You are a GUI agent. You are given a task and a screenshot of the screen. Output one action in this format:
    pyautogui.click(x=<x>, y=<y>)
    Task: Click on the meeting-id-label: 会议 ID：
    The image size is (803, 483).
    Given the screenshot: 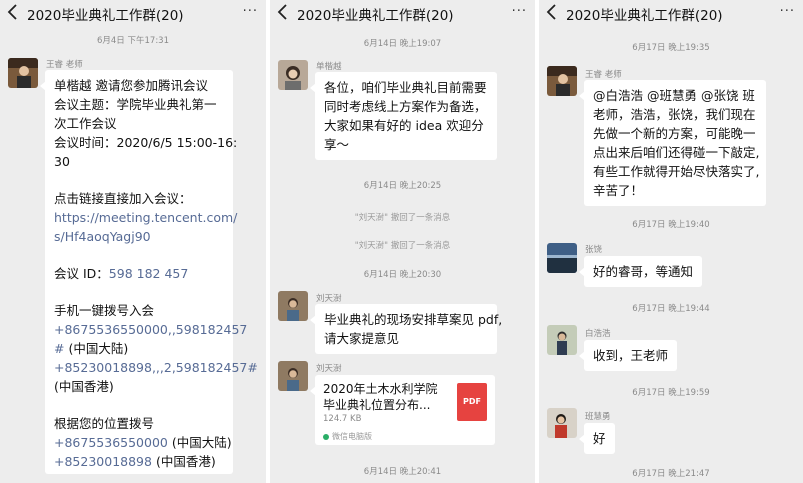 What is the action you would take?
    pyautogui.click(x=81, y=273)
    